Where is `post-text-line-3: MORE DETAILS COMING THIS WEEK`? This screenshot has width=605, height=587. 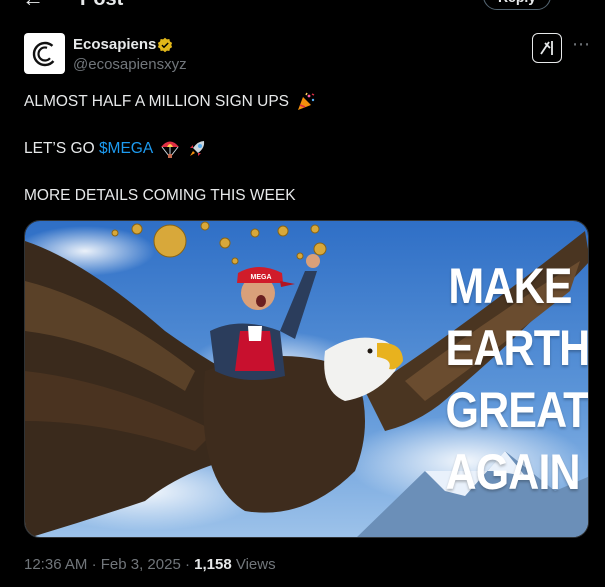
post-text-line-3: MORE DETAILS COMING THIS WEEK is located at coordinates (160, 195).